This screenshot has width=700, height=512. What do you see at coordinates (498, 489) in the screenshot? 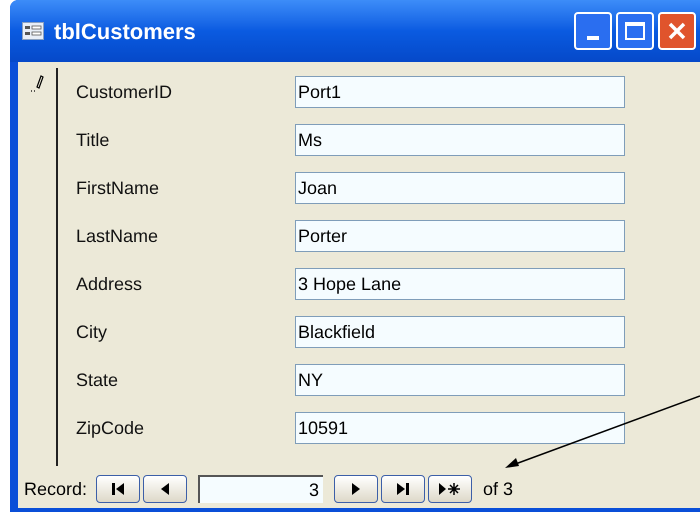
I see `record-count: of 3` at bounding box center [498, 489].